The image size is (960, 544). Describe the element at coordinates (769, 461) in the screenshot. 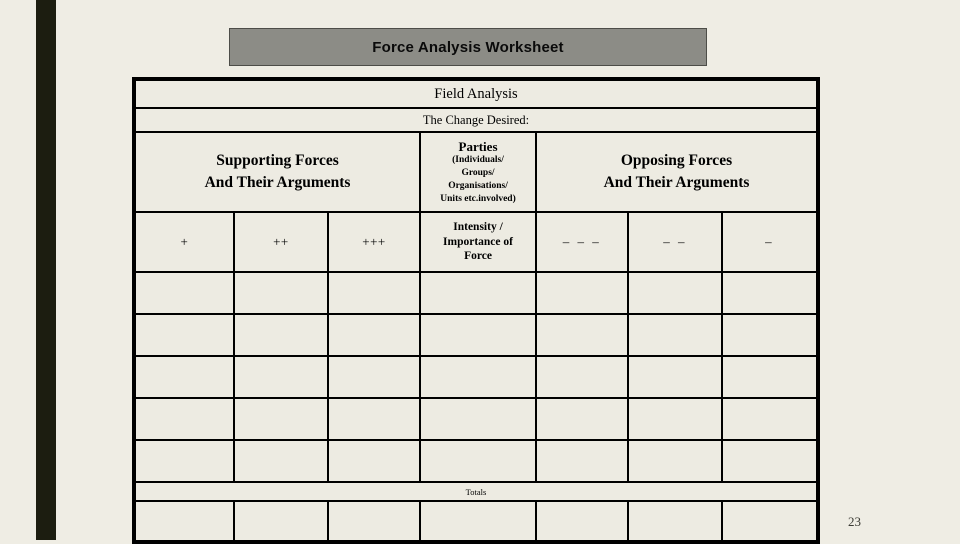

I see `cell-r5c7` at that location.